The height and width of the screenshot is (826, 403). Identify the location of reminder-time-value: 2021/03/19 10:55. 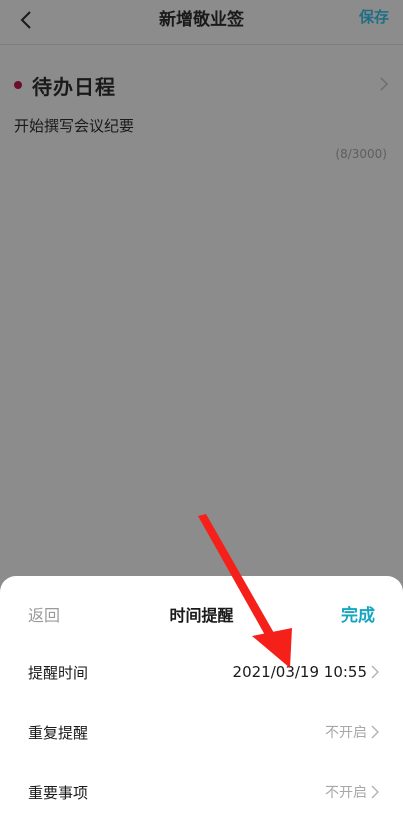
(299, 672).